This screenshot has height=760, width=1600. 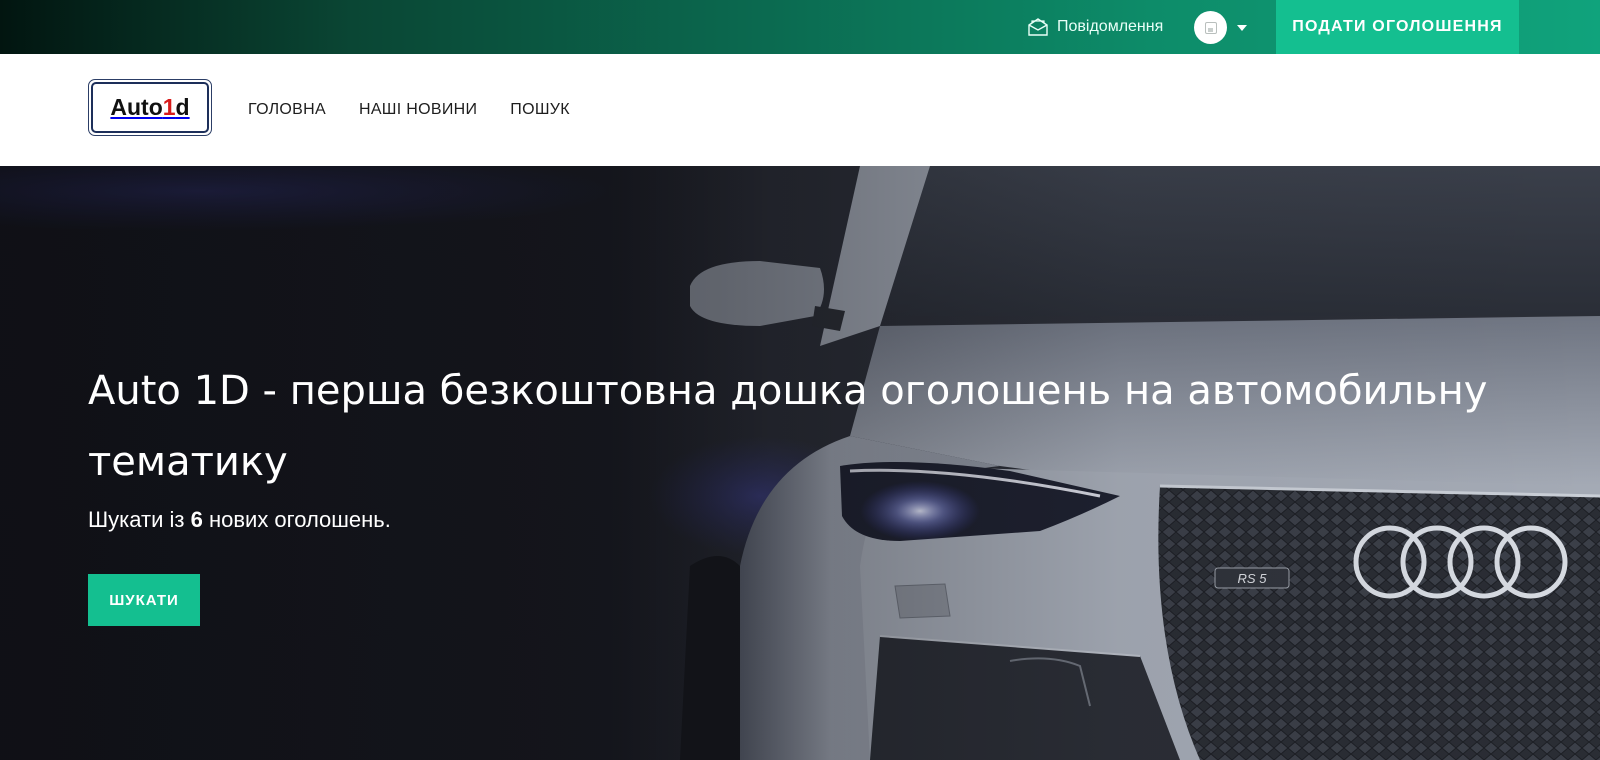 What do you see at coordinates (800, 110) in the screenshot?
I see `main-header: Auto 1 d ГОЛОВНА НАШІ НОВИНИ ПОШУК` at bounding box center [800, 110].